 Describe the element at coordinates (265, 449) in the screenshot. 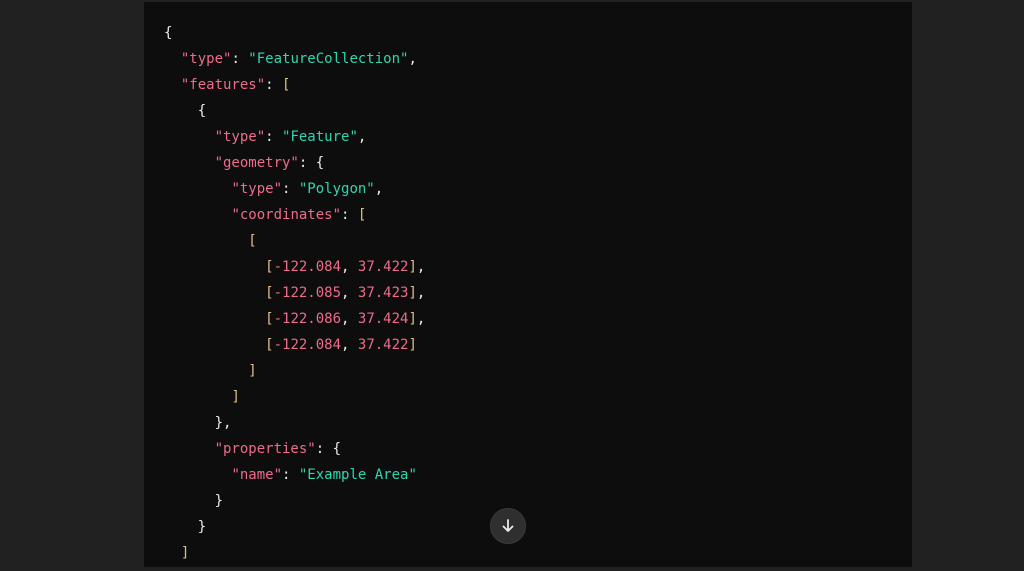

I see `json-key: "properties"` at that location.